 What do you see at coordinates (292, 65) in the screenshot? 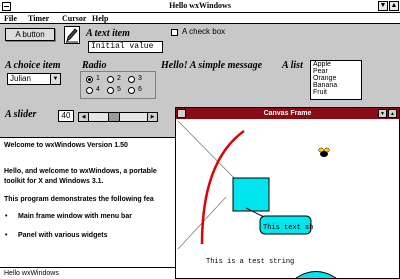
I see `list-label: A list` at bounding box center [292, 65].